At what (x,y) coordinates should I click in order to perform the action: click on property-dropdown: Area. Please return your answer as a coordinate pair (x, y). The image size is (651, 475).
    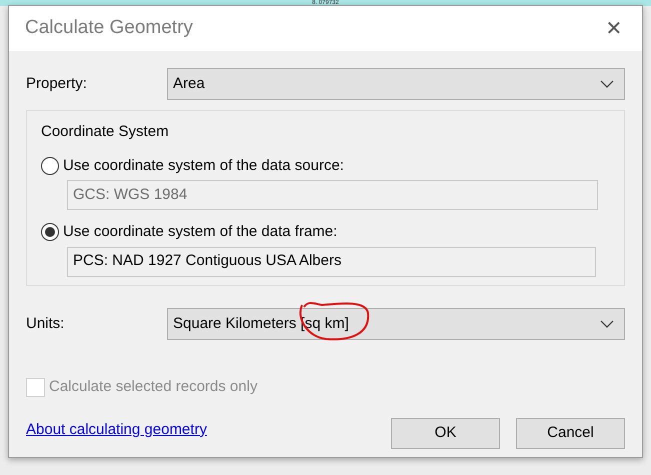
    Looking at the image, I should click on (396, 84).